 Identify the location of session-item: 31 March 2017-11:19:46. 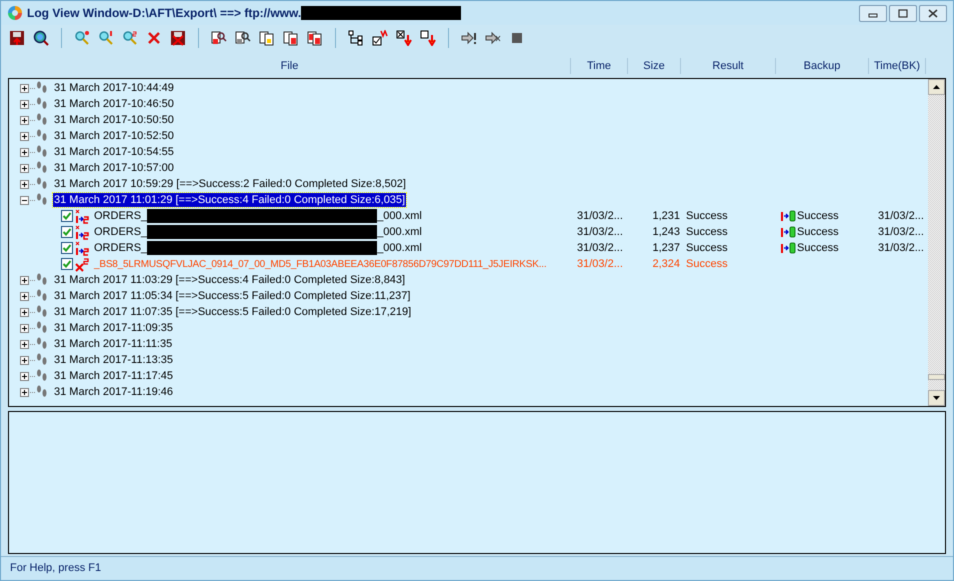
(113, 392).